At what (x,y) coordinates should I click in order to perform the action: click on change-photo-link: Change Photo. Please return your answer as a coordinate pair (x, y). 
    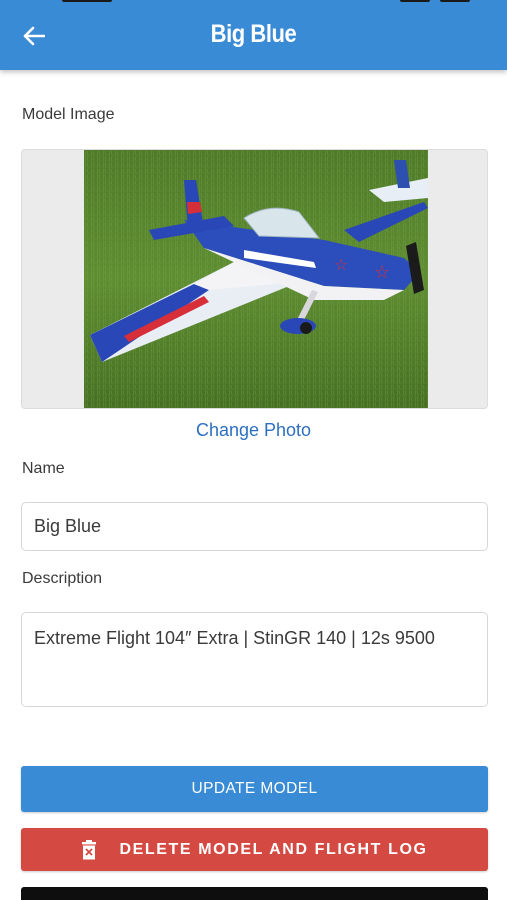
    Looking at the image, I should click on (253, 430).